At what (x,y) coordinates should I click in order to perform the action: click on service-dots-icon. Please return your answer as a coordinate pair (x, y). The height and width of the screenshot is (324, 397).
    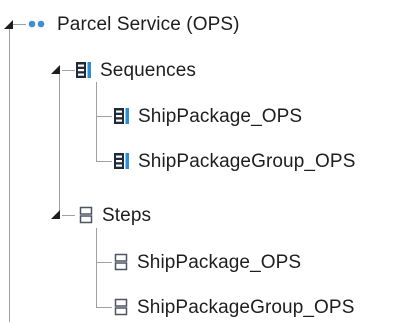
    Looking at the image, I should click on (38, 24).